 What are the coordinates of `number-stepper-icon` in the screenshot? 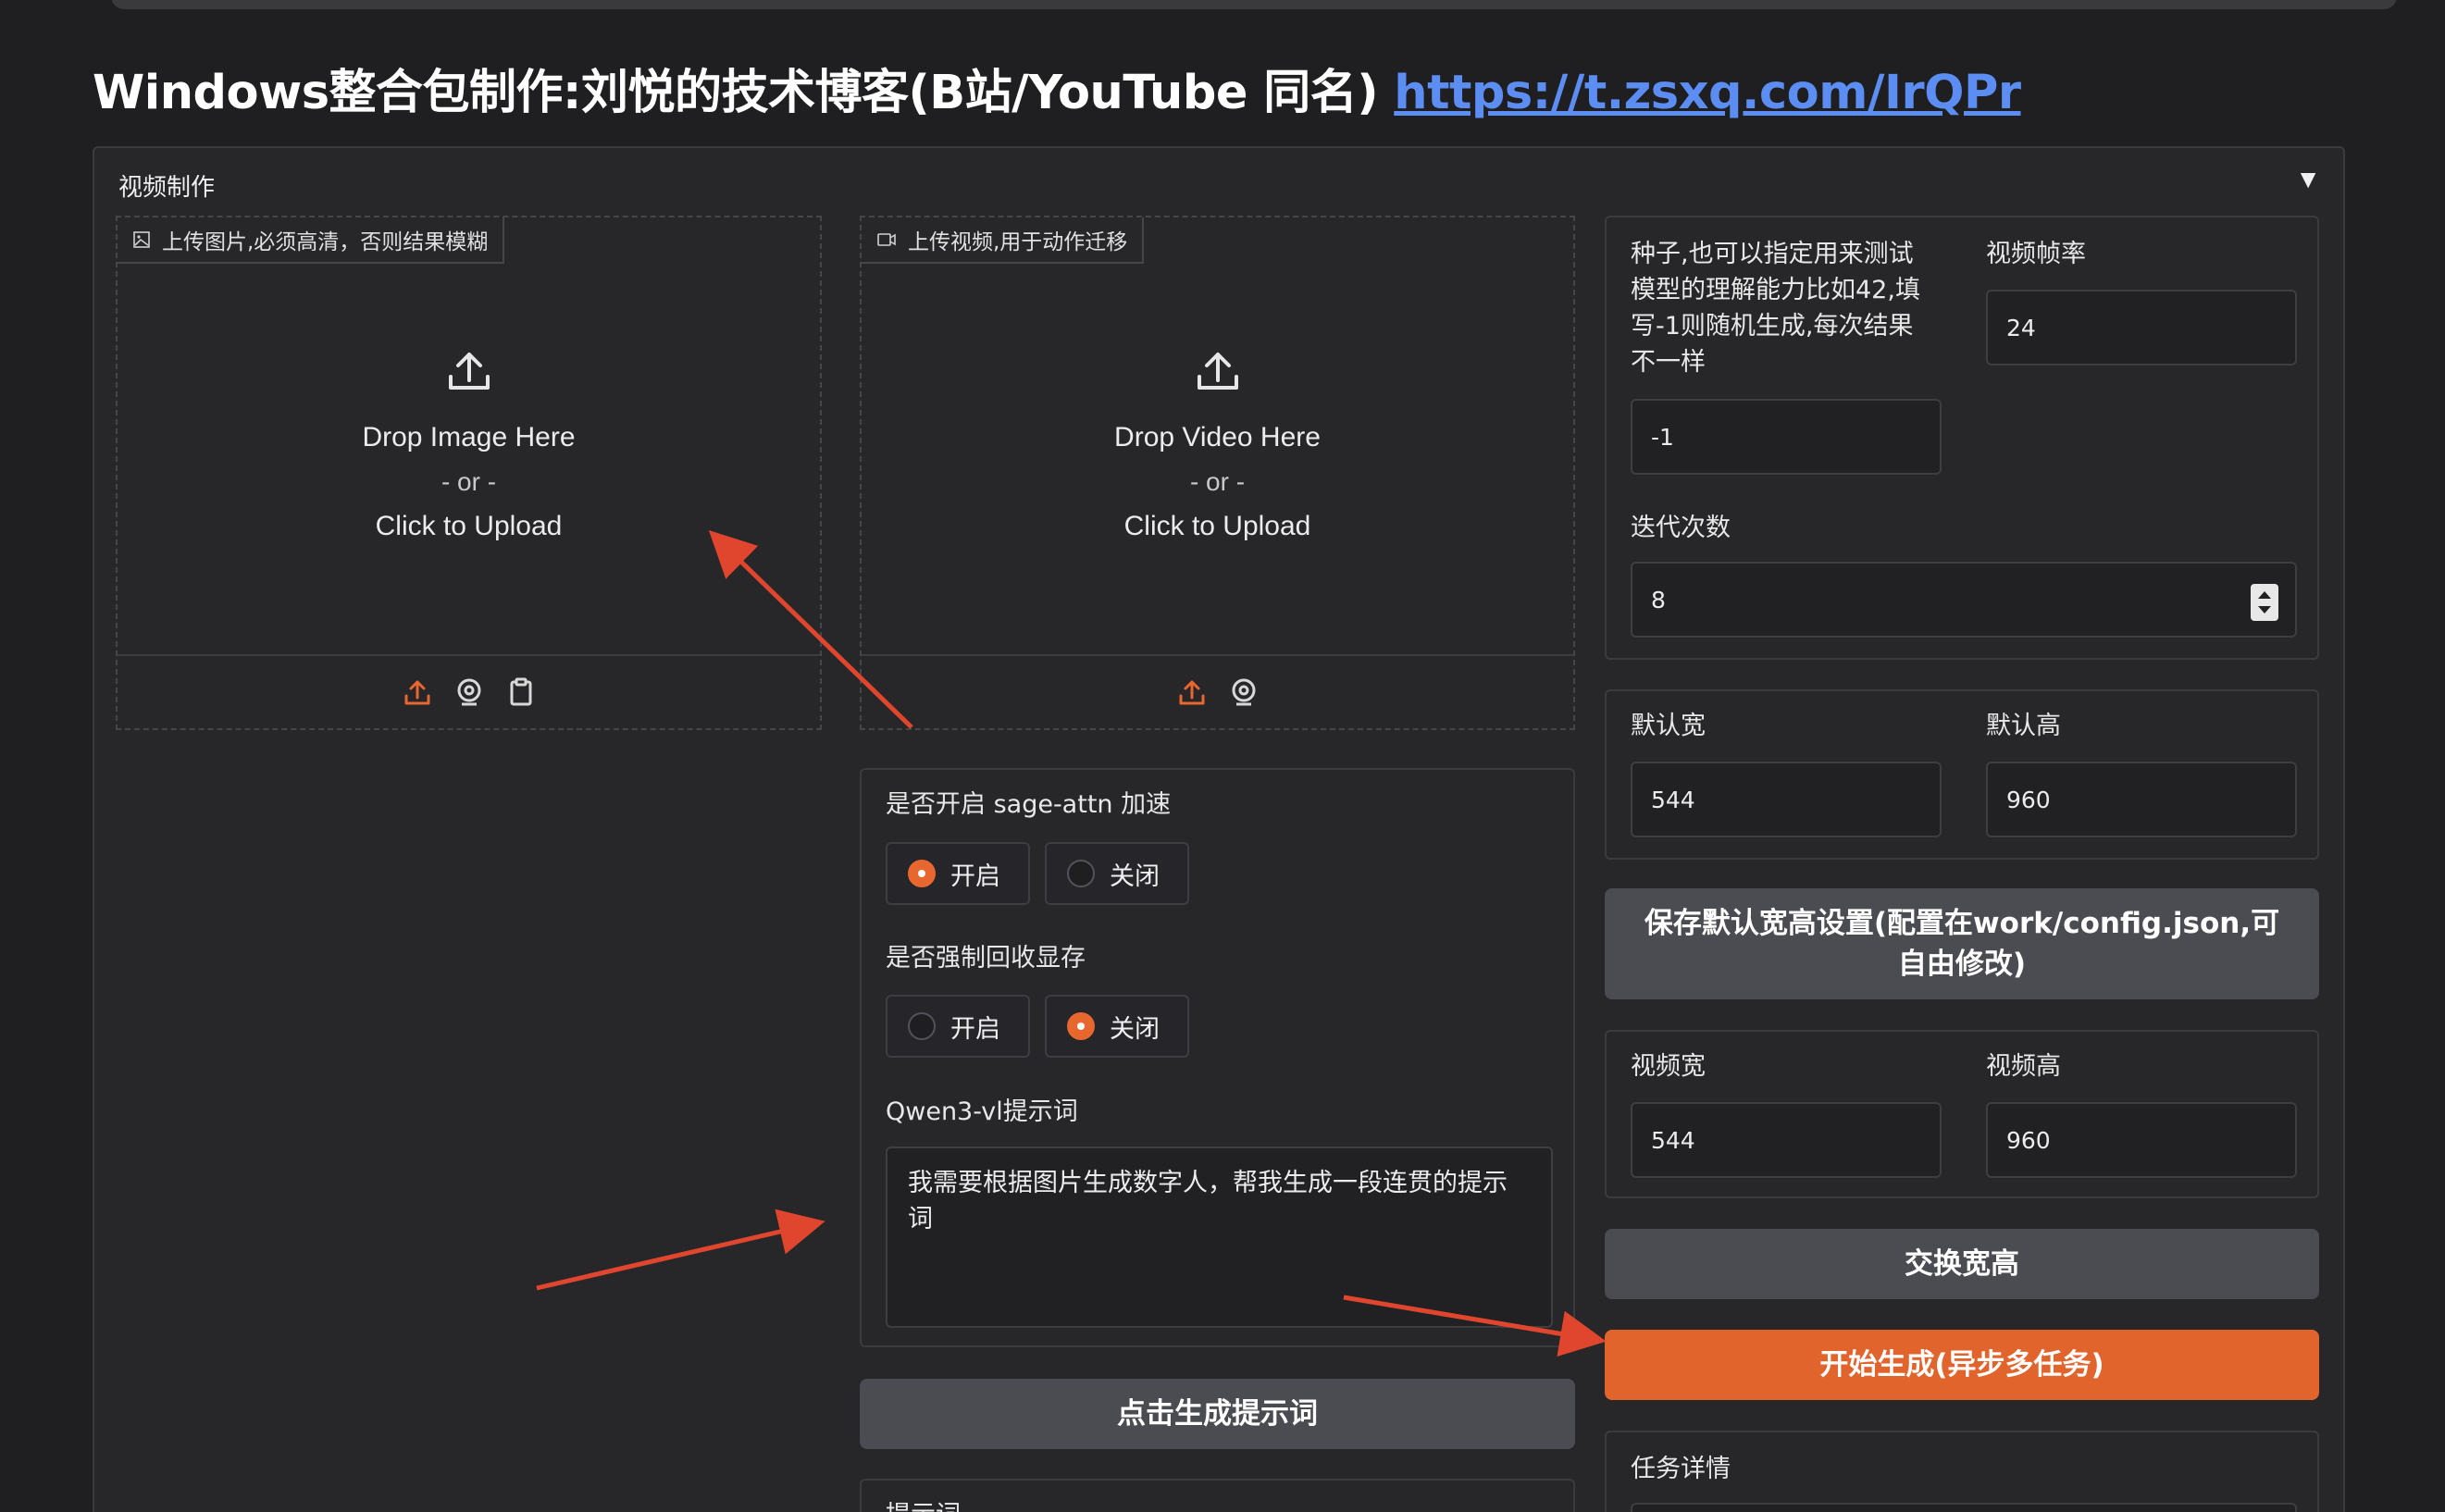 It's located at (2264, 602).